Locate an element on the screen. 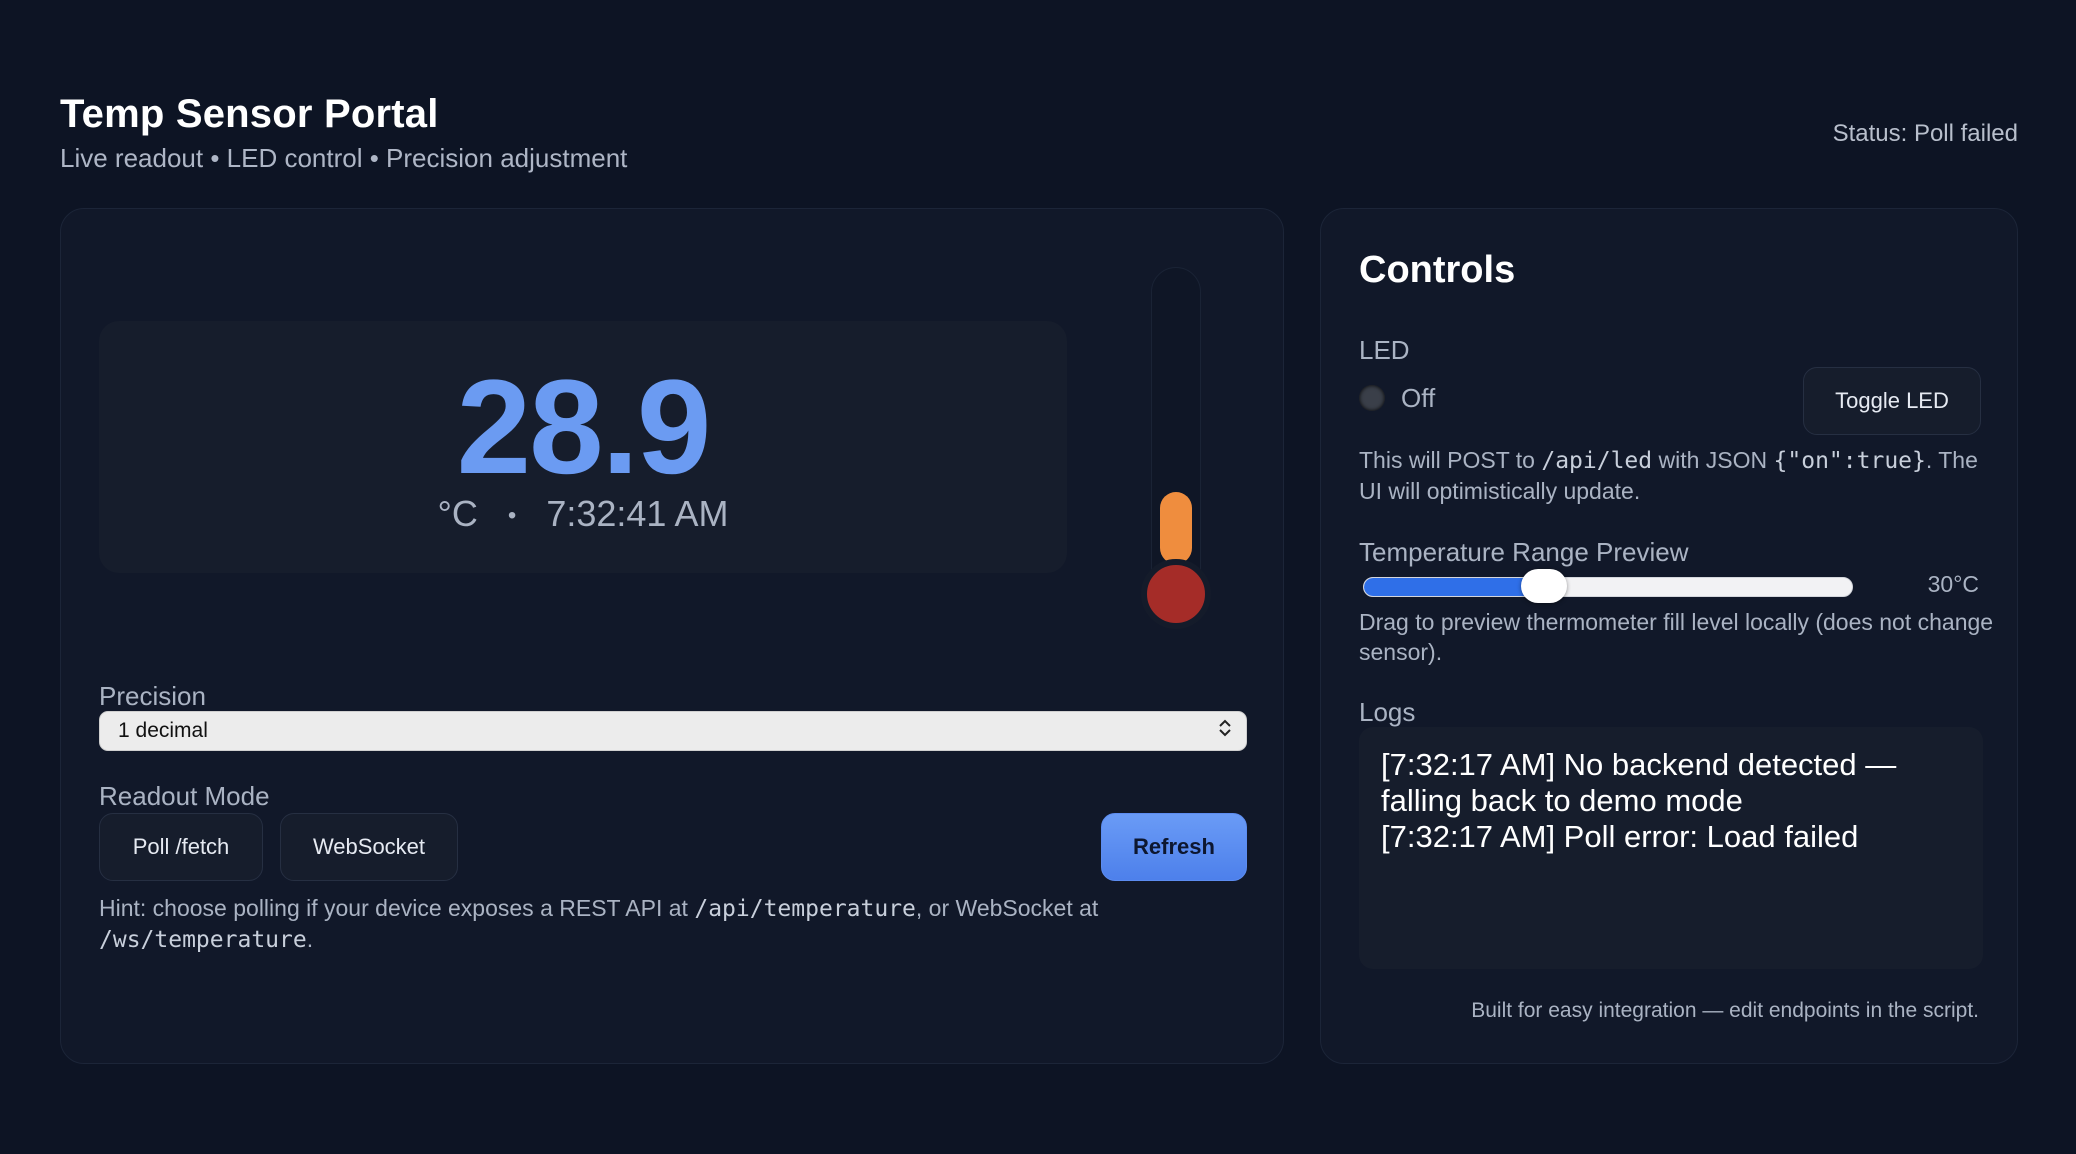  led-indicator is located at coordinates (1372, 398).